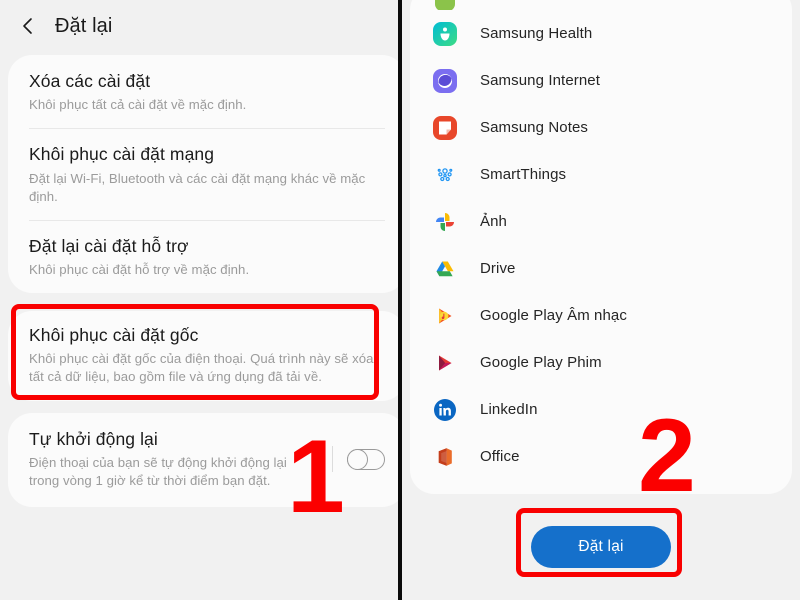 This screenshot has height=600, width=800. What do you see at coordinates (84, 25) in the screenshot?
I see `page-title: Đặt lại` at bounding box center [84, 25].